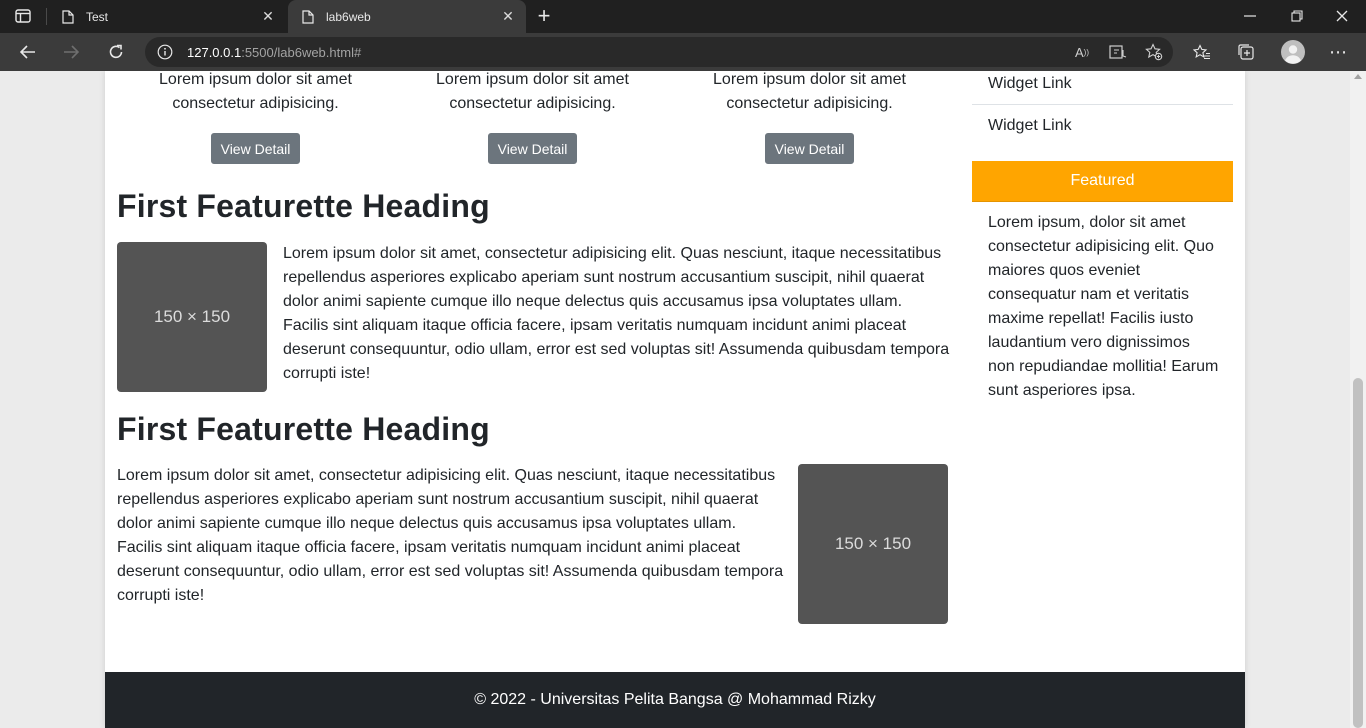  I want to click on refresh-button, so click(116, 52).